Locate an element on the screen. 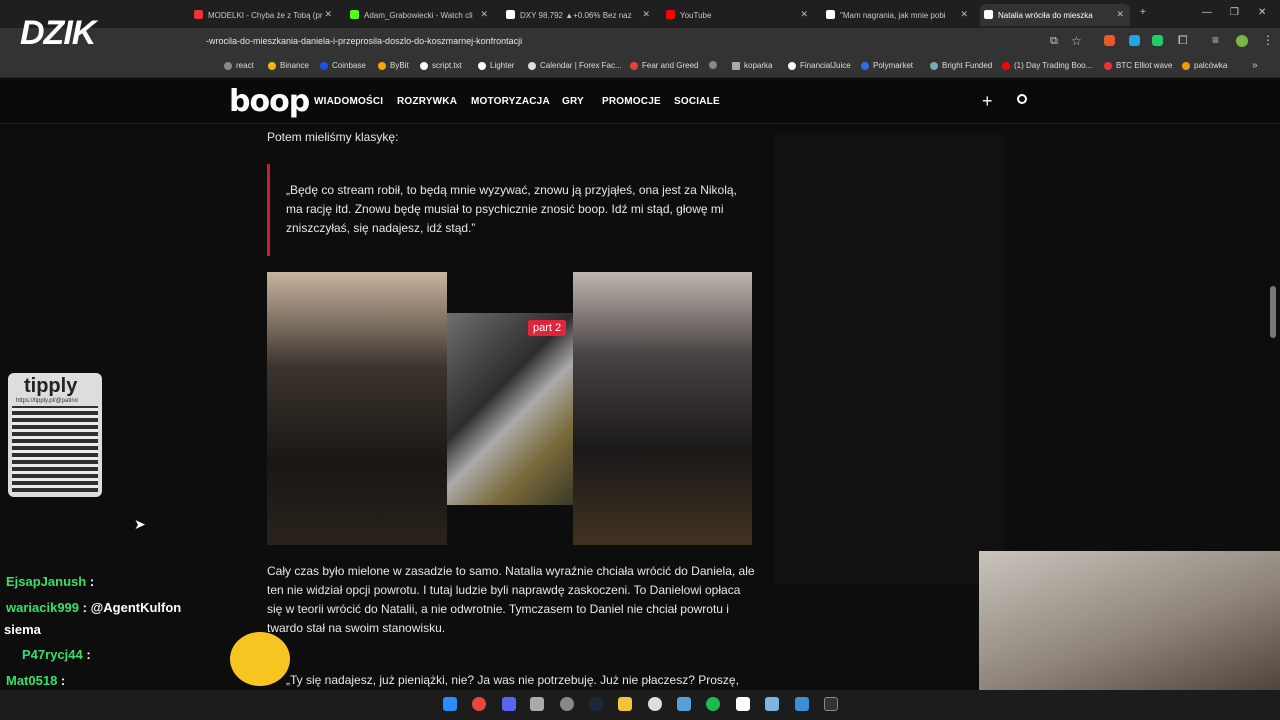 This screenshot has height=720, width=1280. bookmark-lighter: Lighter is located at coordinates (496, 65).